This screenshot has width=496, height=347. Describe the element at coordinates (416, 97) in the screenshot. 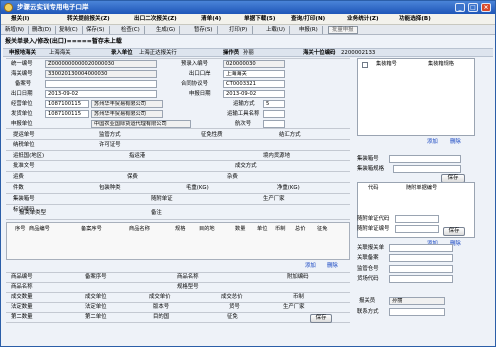

I see `container-list: 集装箱号 集装箱规格` at that location.